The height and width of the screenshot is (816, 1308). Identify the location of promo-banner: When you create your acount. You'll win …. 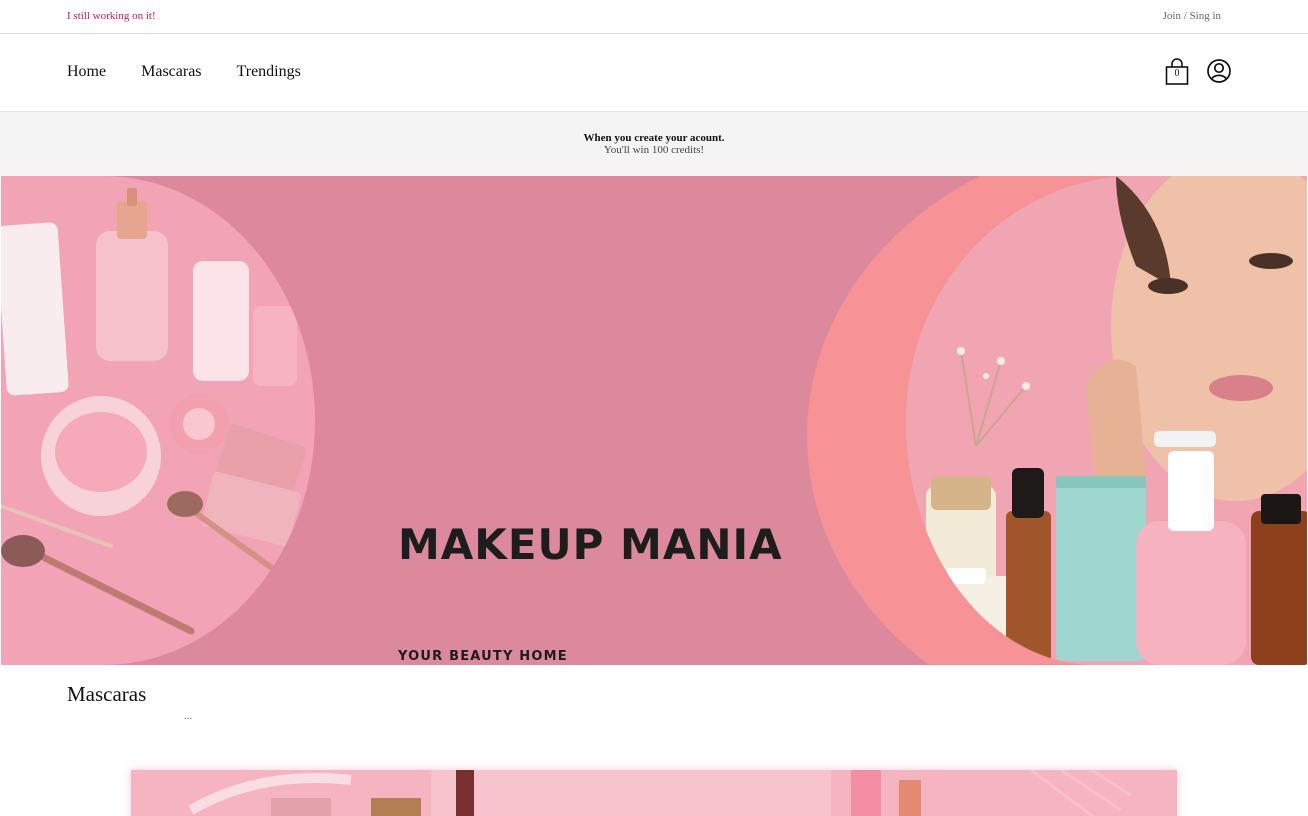
(654, 144).